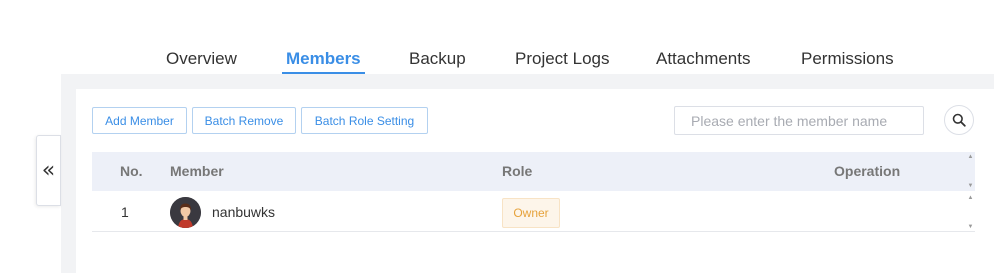  Describe the element at coordinates (125, 212) in the screenshot. I see `row-number: 1` at that location.